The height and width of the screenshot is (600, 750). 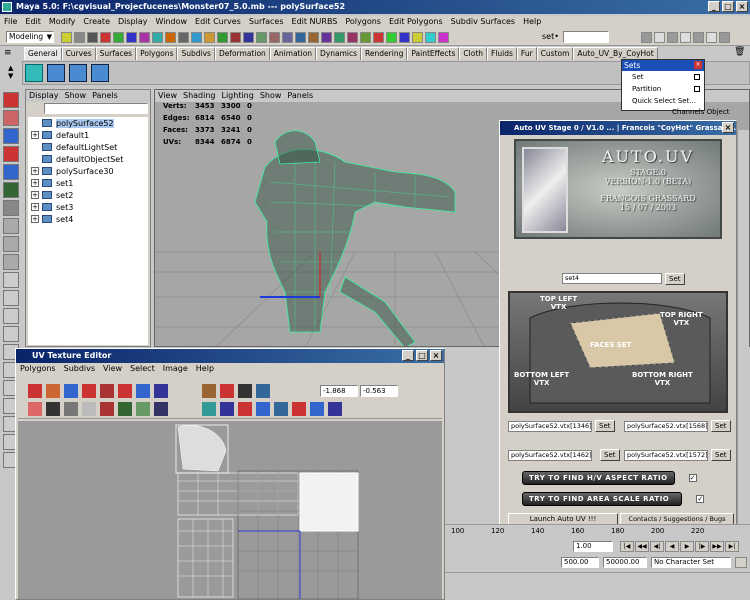 I want to click on uv-menu-help: Help, so click(x=205, y=369).